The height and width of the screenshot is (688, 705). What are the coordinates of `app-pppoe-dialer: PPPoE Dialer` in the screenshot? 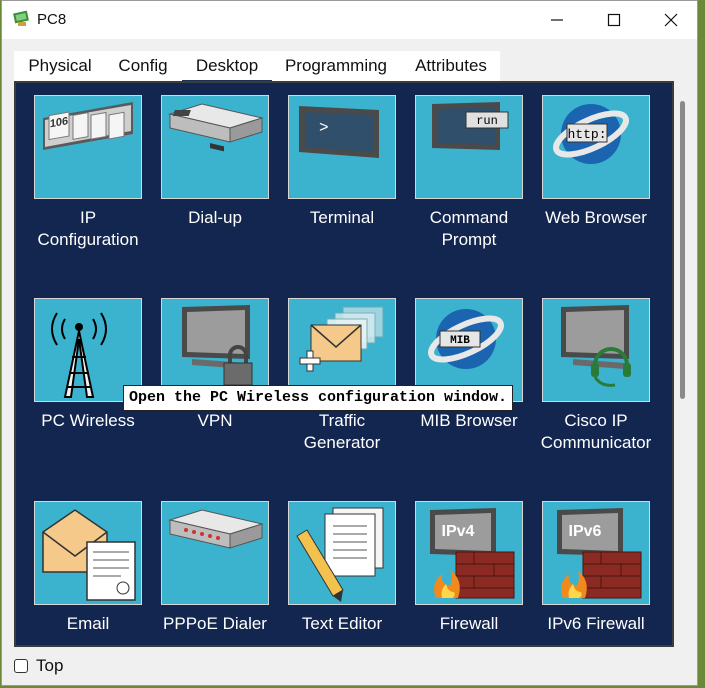 It's located at (209, 573).